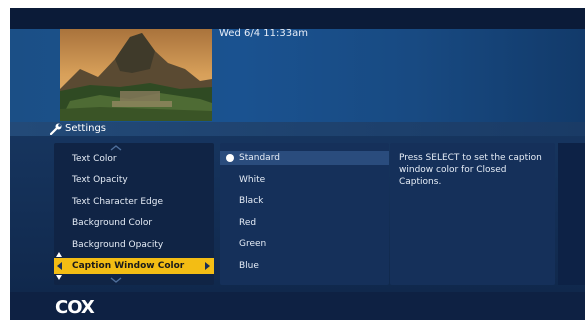  I want to click on menu-item-background-color: Background Color, so click(134, 223).